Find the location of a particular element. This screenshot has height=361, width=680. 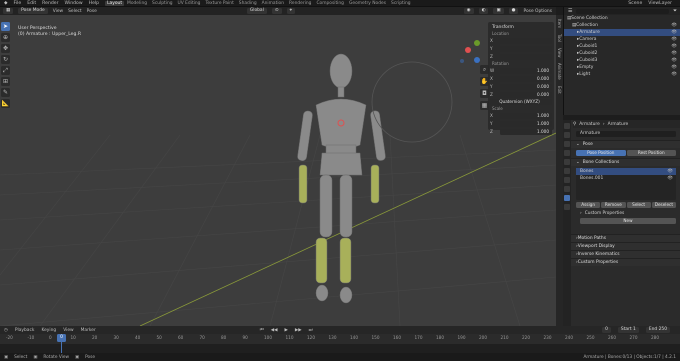

blender-logo-icon: ◆ is located at coordinates (6, 3).